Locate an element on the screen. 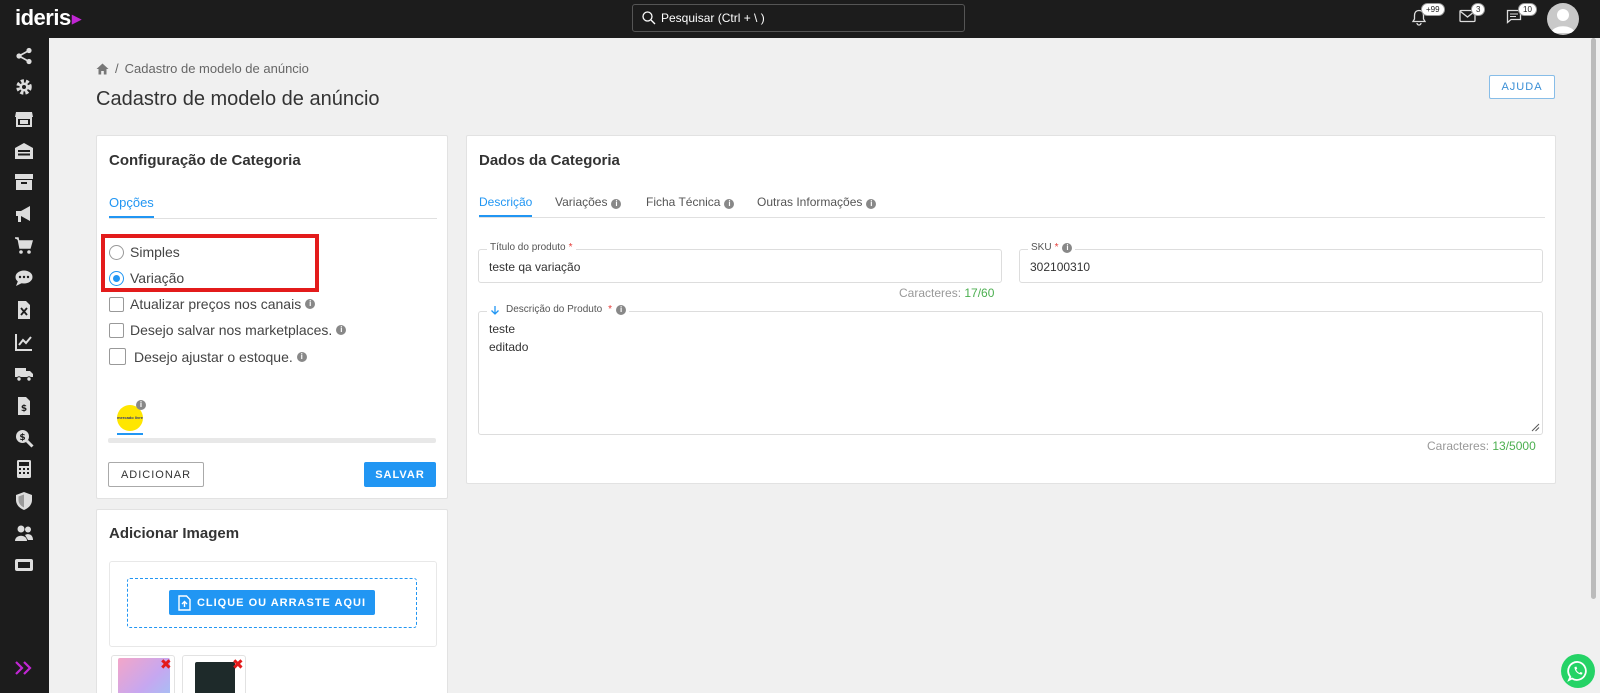 This screenshot has width=1600, height=693. scrollbar-thumb is located at coordinates (1593, 318).